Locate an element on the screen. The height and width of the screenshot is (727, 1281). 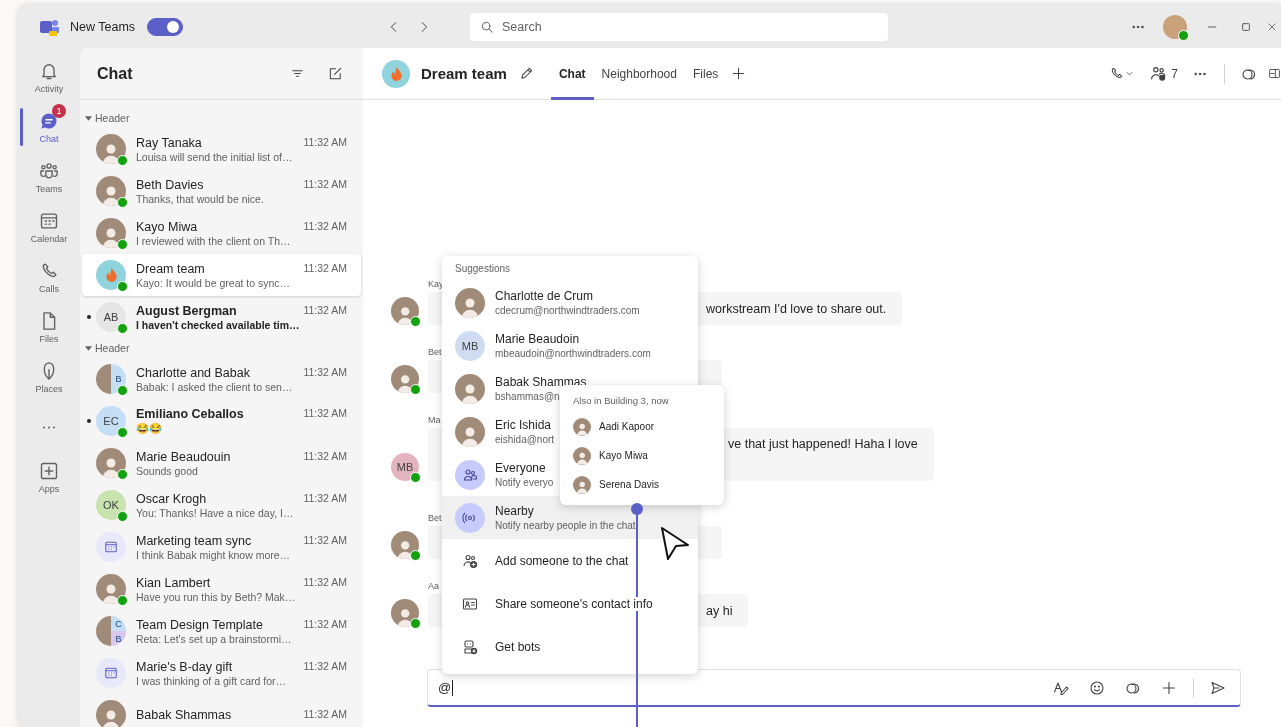
initials-avatar: EC is located at coordinates (111, 421).